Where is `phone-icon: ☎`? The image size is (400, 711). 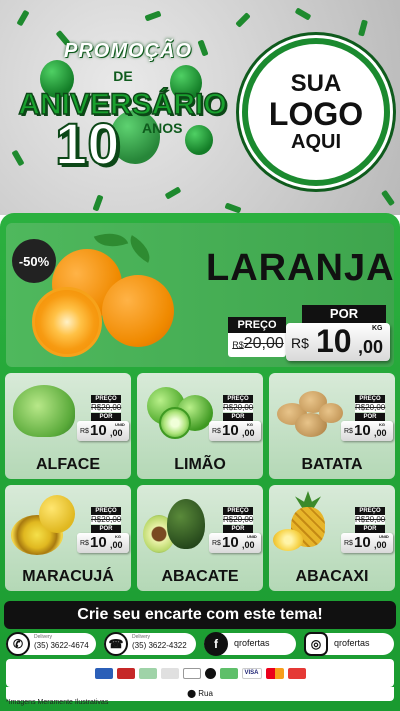 phone-icon: ☎ is located at coordinates (116, 644).